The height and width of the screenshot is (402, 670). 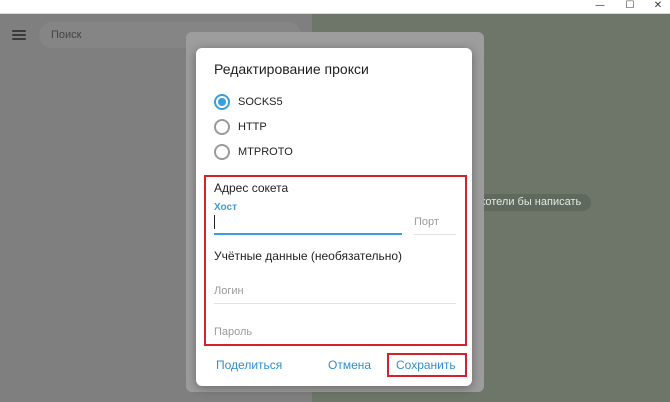 What do you see at coordinates (308, 256) in the screenshot?
I see `credentials-heading: Учётные данные (необязательно)` at bounding box center [308, 256].